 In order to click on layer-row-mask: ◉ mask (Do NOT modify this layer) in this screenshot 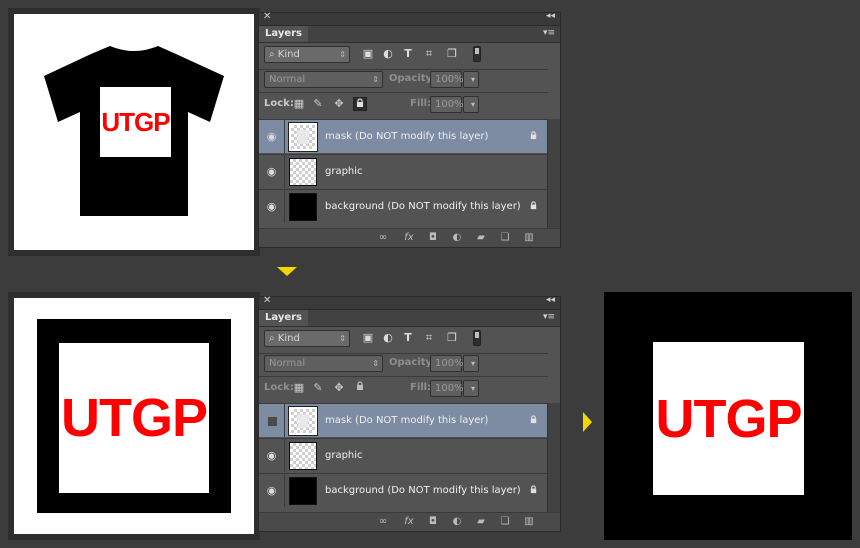, I will do `click(403, 136)`.